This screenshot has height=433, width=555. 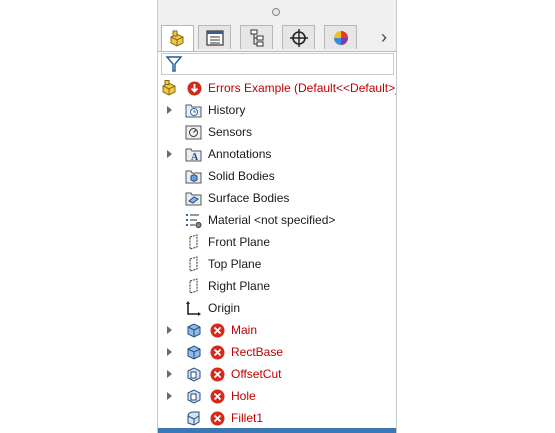 What do you see at coordinates (277, 308) in the screenshot?
I see `tree-item-origin: Origin` at bounding box center [277, 308].